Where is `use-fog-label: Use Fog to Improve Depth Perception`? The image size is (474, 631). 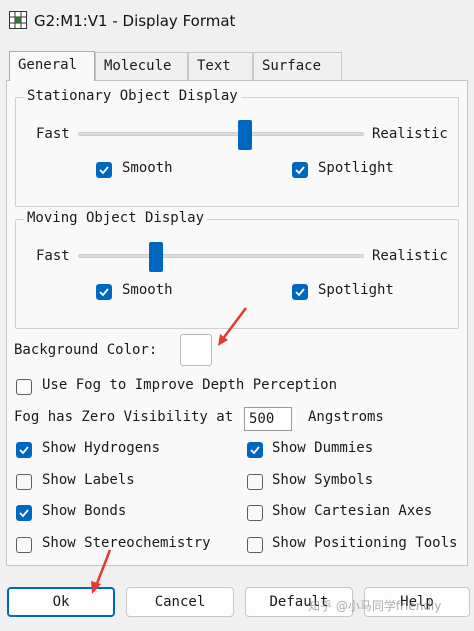 use-fog-label: Use Fog to Improve Depth Perception is located at coordinates (190, 385).